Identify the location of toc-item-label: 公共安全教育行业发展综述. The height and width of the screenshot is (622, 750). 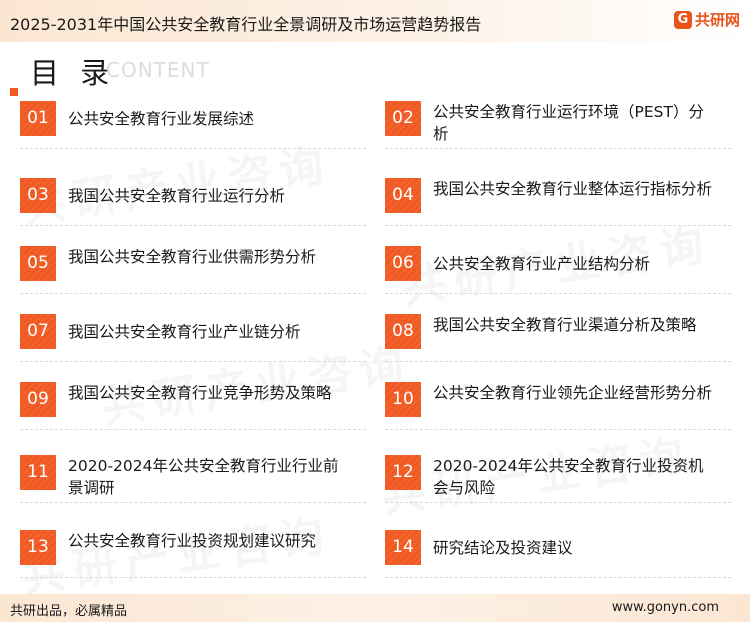
(161, 119).